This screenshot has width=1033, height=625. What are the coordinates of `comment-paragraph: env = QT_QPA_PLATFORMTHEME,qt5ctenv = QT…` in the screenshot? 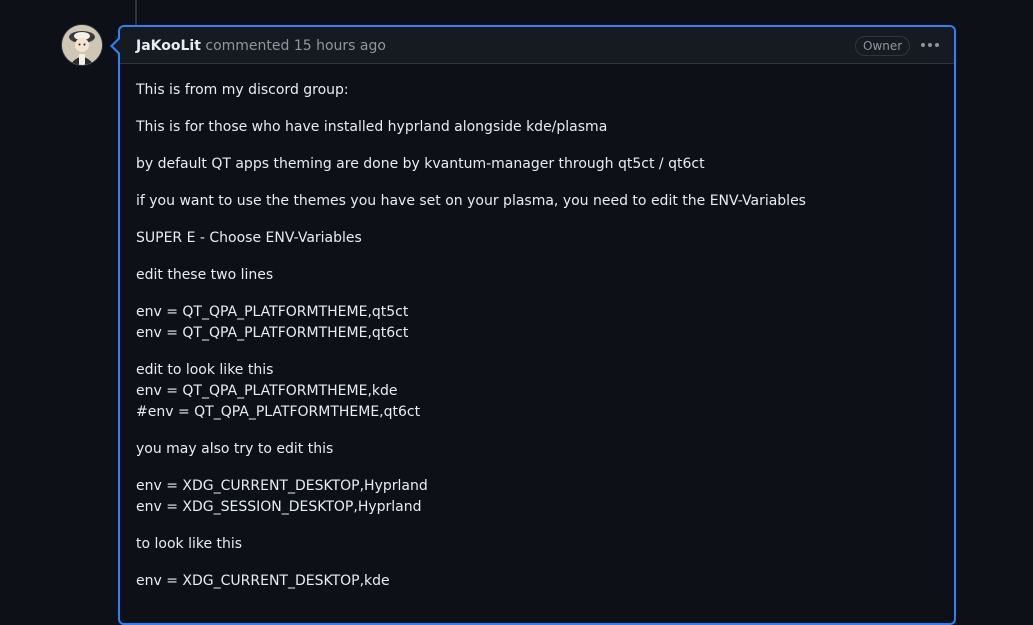 It's located at (537, 323).